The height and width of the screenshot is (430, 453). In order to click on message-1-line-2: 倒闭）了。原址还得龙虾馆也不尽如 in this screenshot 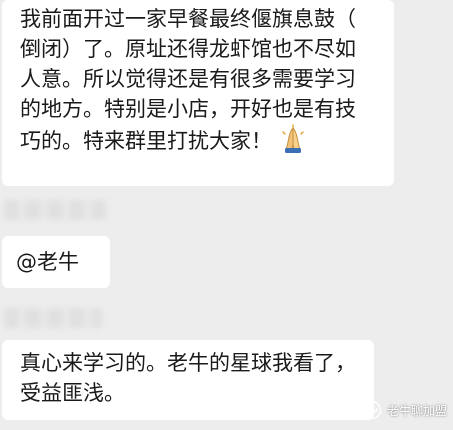, I will do `click(188, 49)`.